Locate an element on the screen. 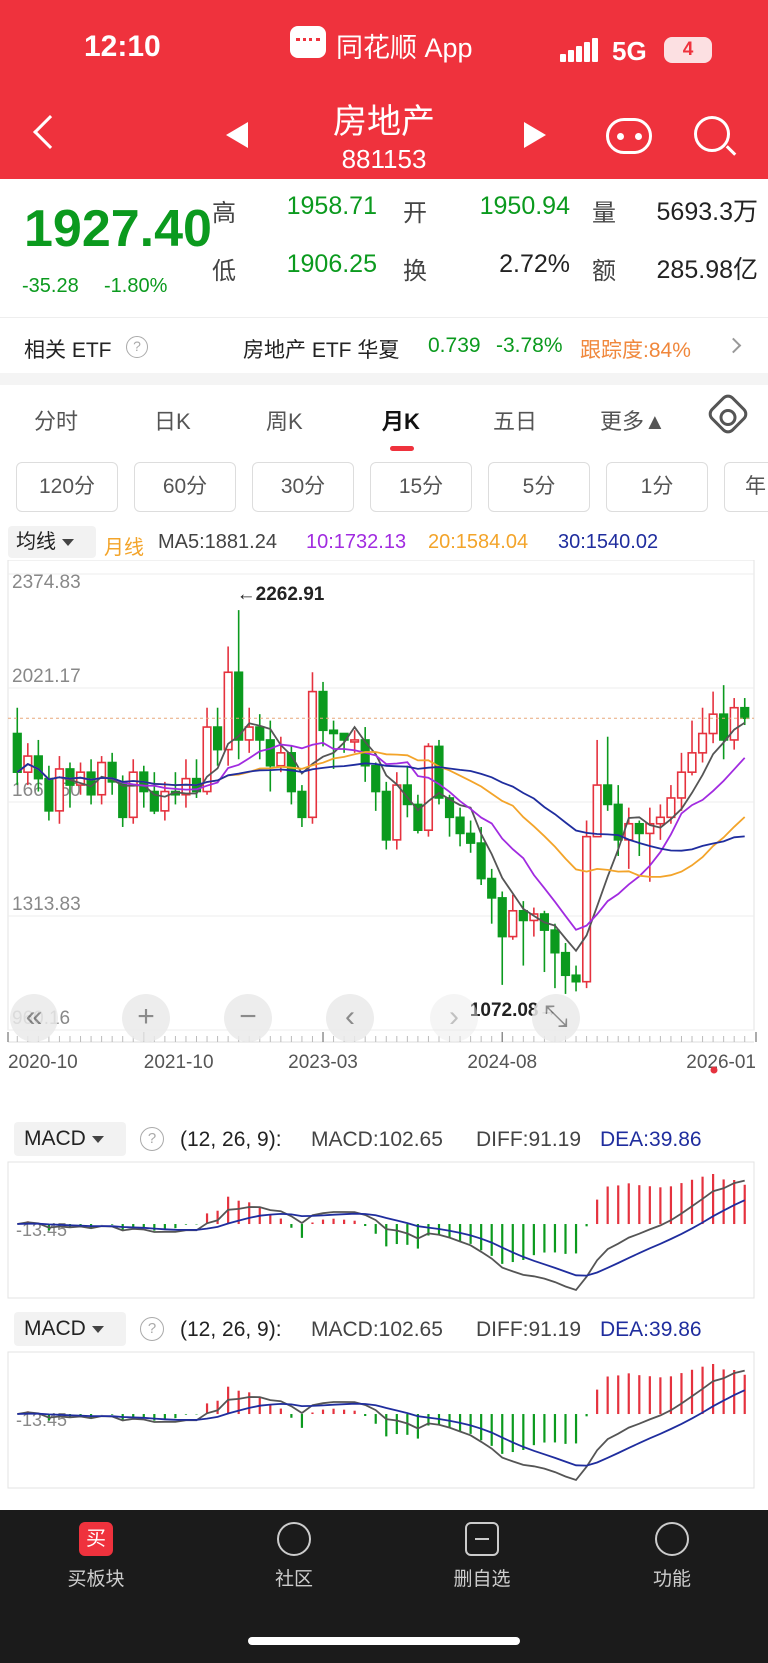 This screenshot has width=768, height=1663. nav-label: 删自选 is located at coordinates (482, 1579).